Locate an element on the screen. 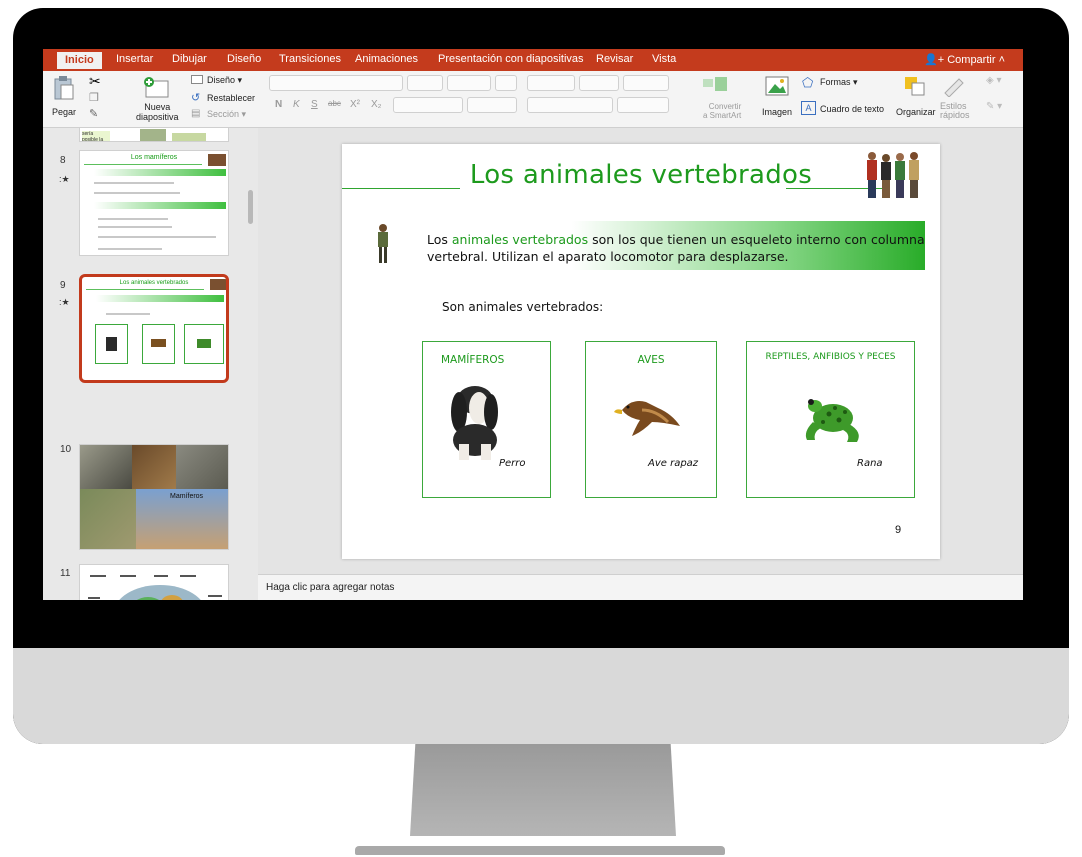 This screenshot has width=1082, height=857. convert-smartart-label: Convertir a SmartArt is located at coordinates (722, 111).